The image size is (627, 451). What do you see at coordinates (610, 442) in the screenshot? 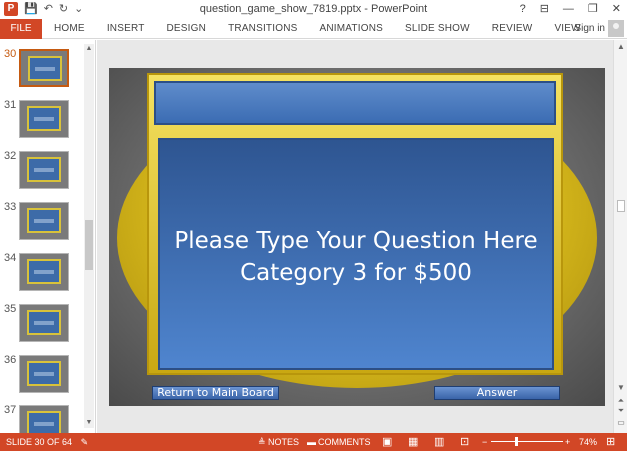
I see `fit-to-window-icon: ⊞` at bounding box center [610, 442].